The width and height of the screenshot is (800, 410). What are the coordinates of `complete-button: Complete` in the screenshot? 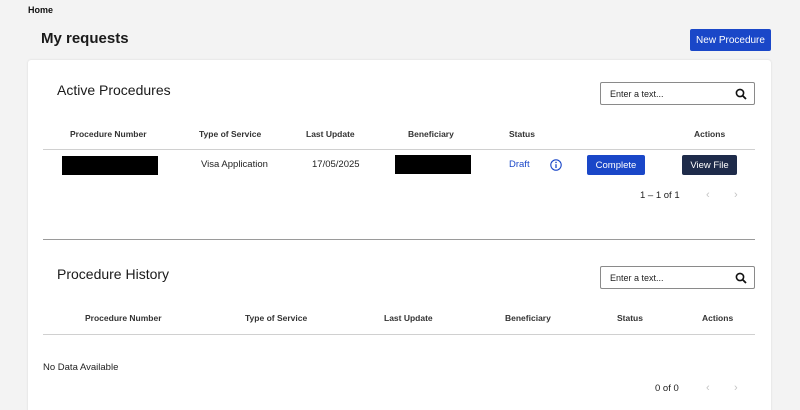 It's located at (616, 165).